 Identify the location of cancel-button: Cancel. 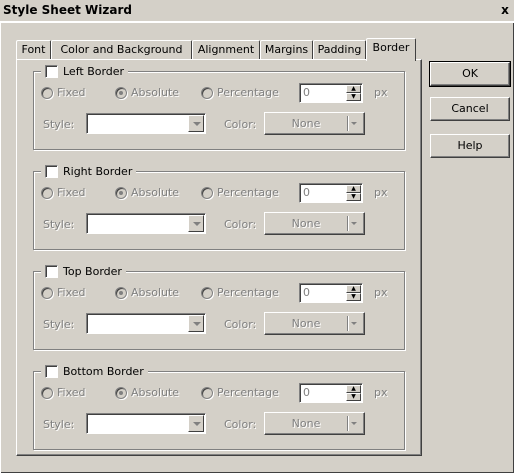
(470, 109).